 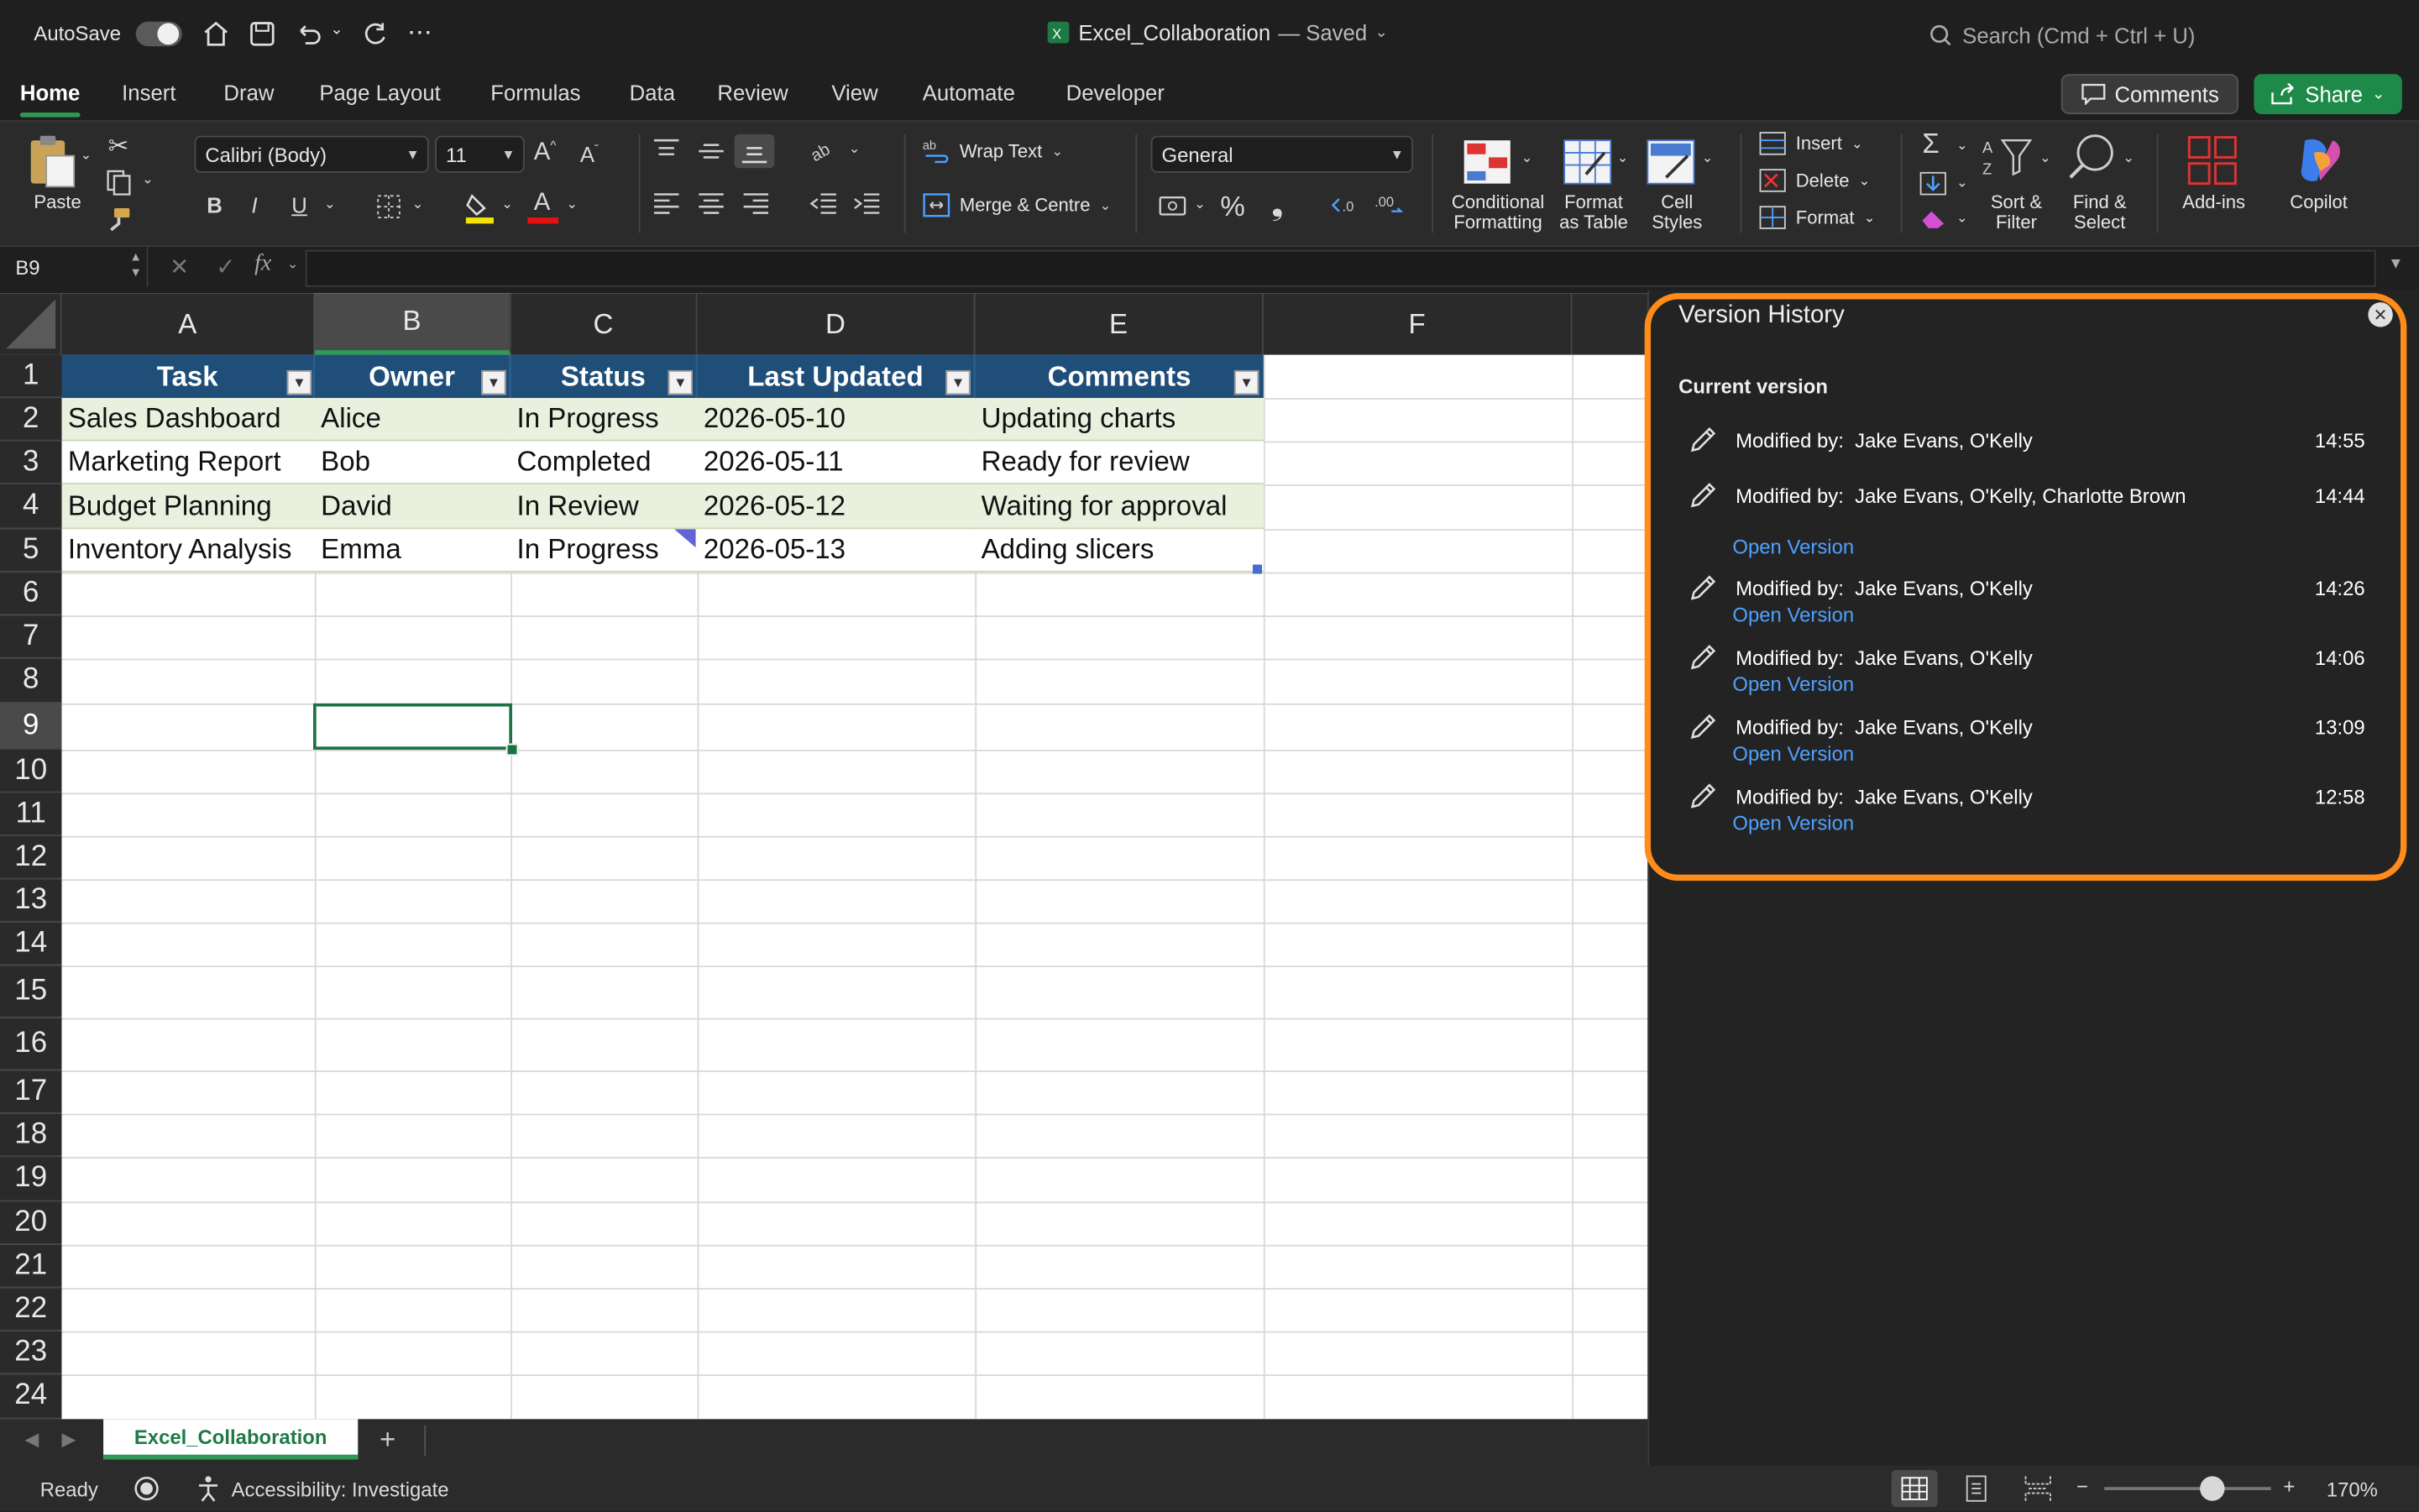 What do you see at coordinates (340, 1489) in the screenshot?
I see `accessibility-status: Accessibility: Investigate` at bounding box center [340, 1489].